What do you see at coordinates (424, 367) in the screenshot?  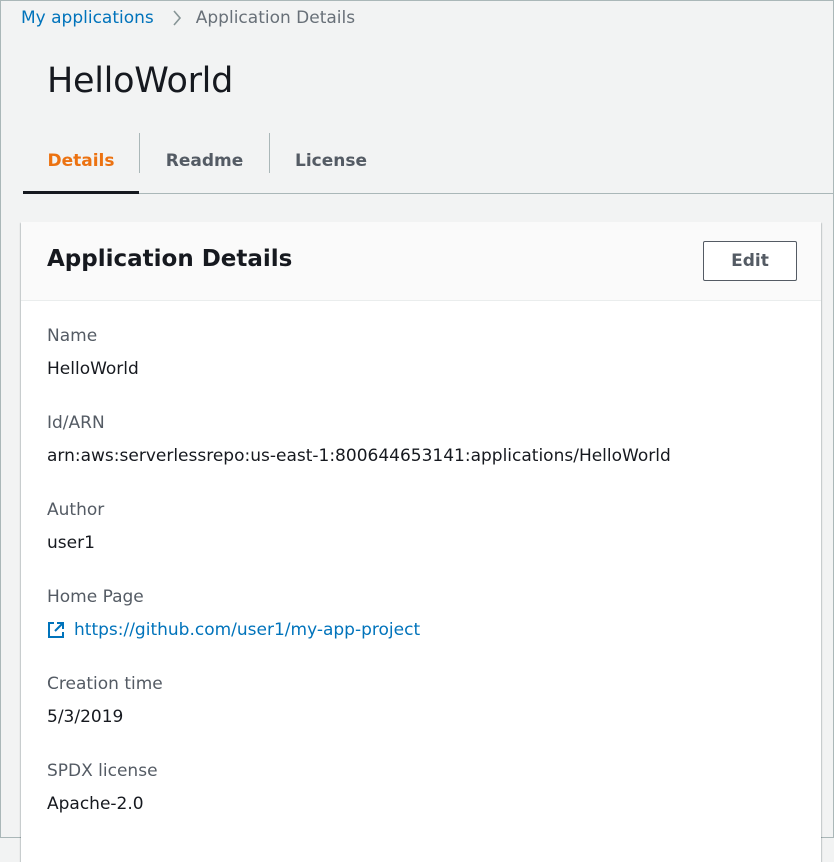 I see `field-name: Name HelloWorld` at bounding box center [424, 367].